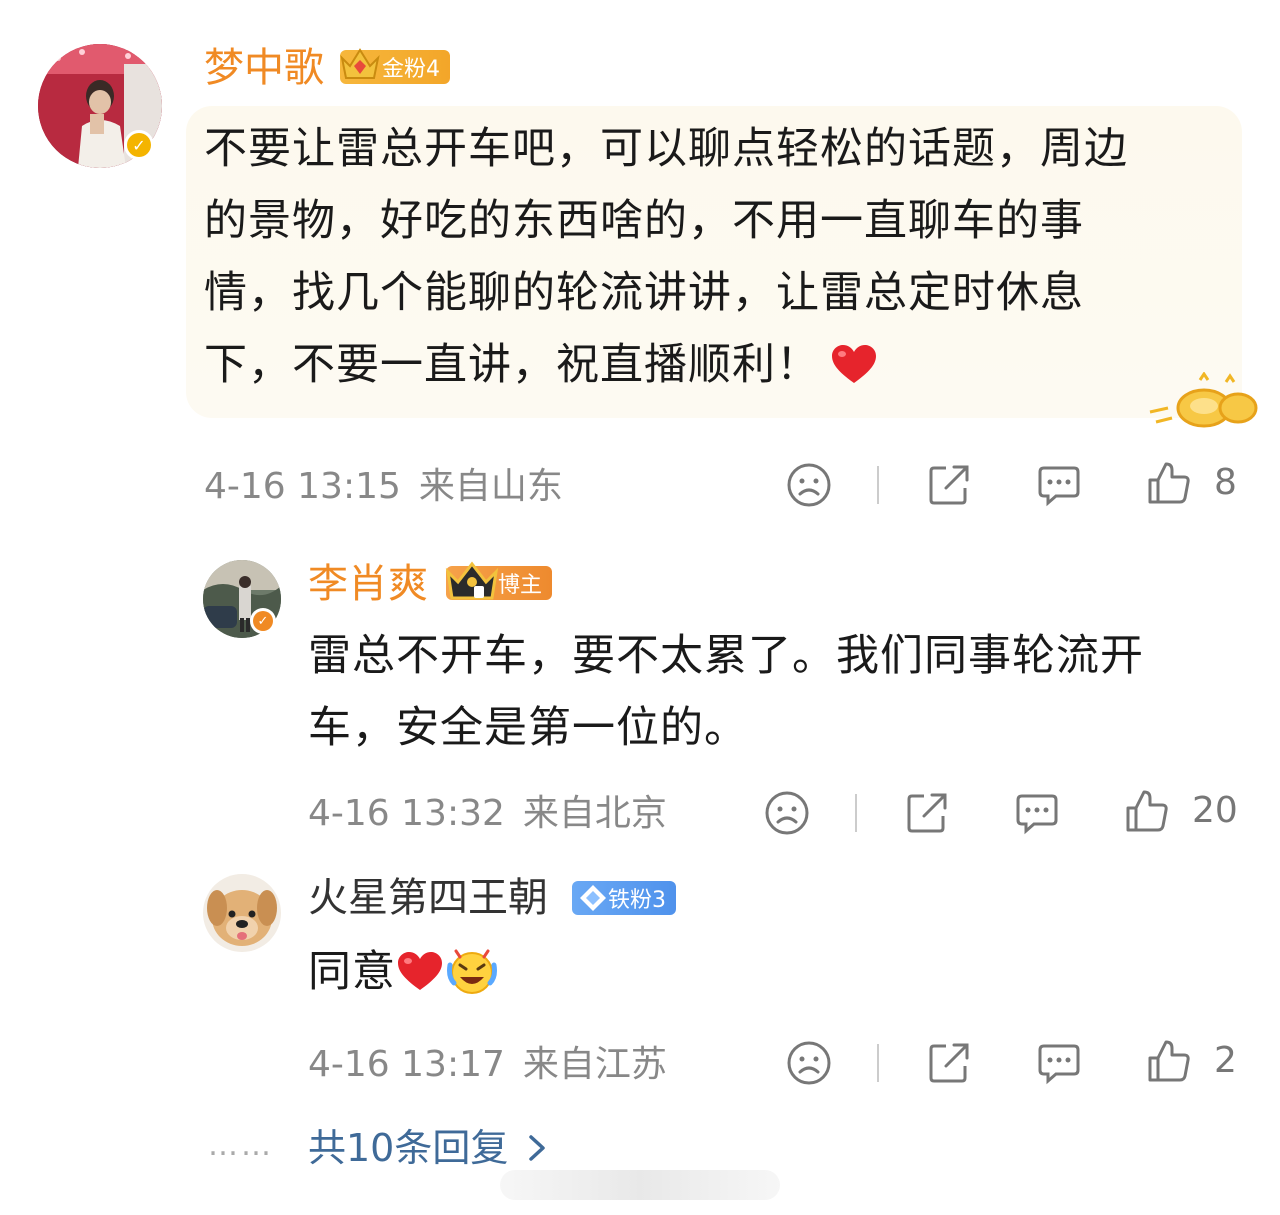 The image size is (1280, 1215). I want to click on watermark, so click(640, 1185).